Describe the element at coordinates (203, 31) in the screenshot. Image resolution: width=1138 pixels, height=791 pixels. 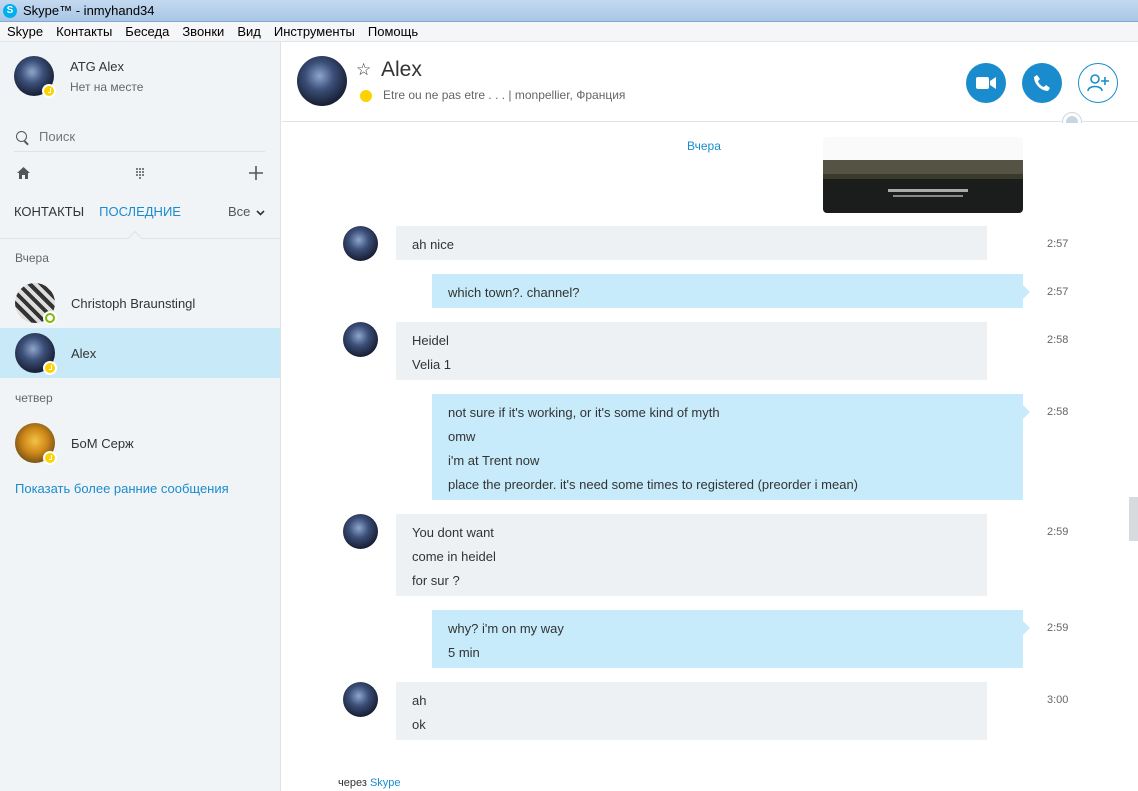
I see `menu-calls: Звонки` at that location.